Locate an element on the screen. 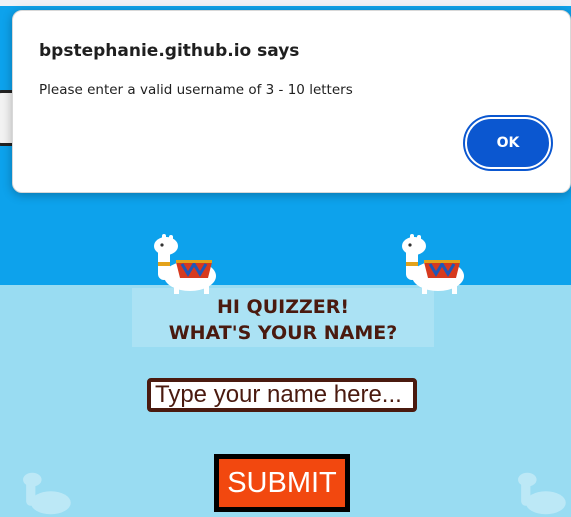  greeting-heading: HI QUIZZER! WHAT'S YOUR NAME? is located at coordinates (283, 317).